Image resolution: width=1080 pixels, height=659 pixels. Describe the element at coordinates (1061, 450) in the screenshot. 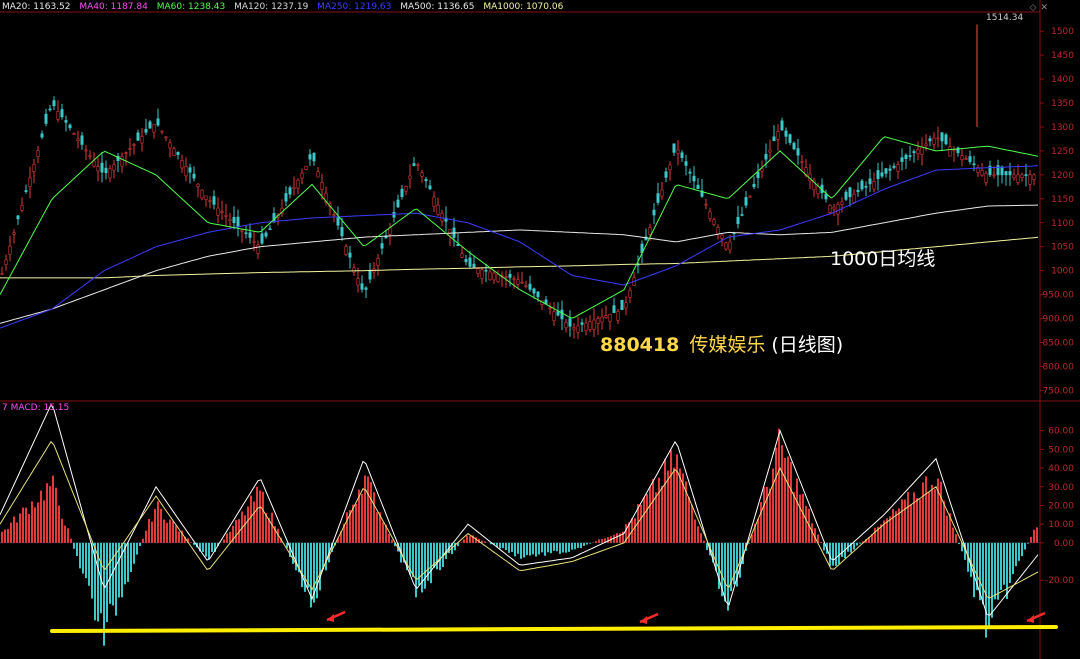

I see `macd-tick-label: 50.00` at that location.